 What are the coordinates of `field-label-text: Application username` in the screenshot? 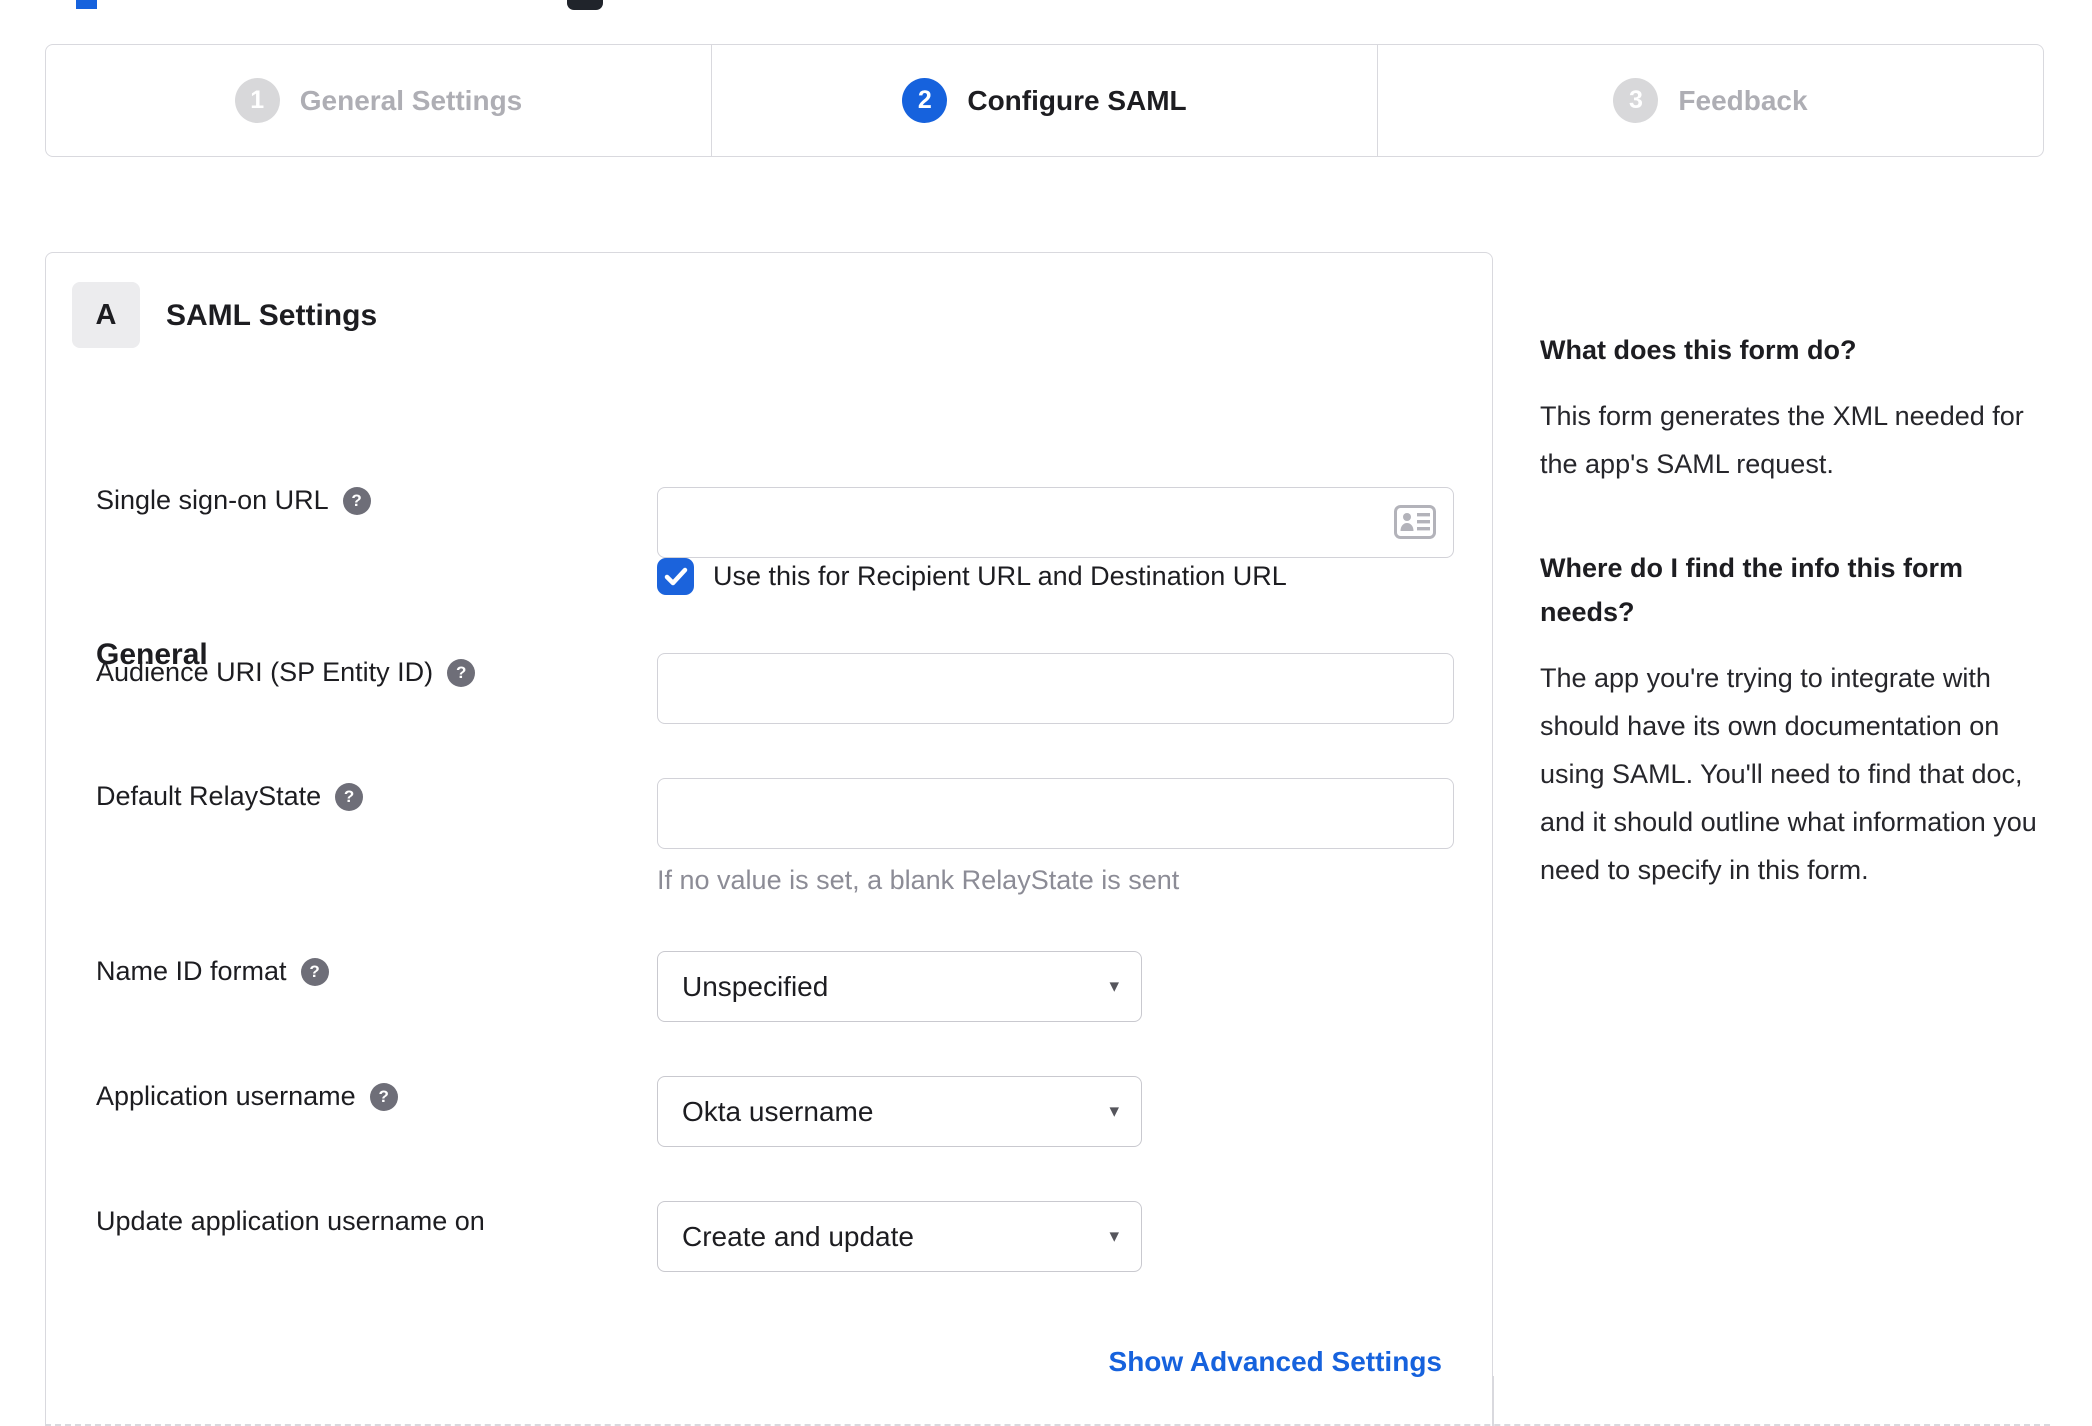 It's located at (226, 1096).